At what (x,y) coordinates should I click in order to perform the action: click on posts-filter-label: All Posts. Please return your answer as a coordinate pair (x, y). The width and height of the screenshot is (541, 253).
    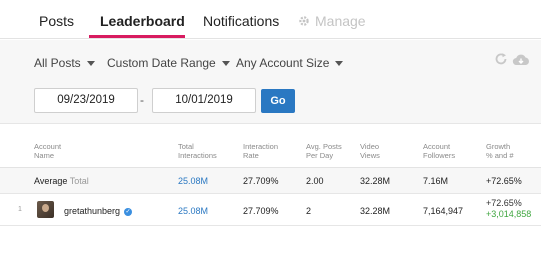
    Looking at the image, I should click on (57, 63).